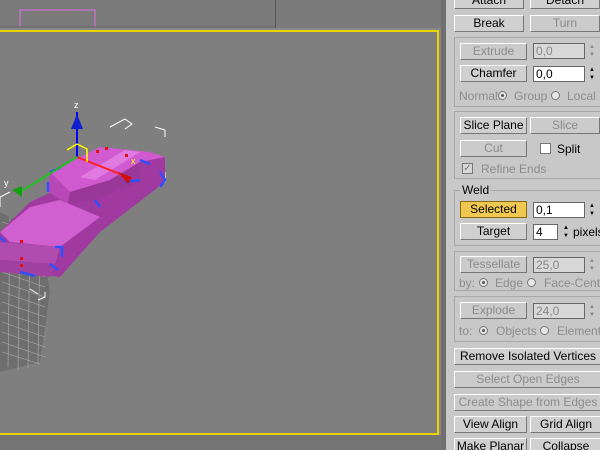 This screenshot has width=600, height=450. I want to click on remove-isolated-vertices-button: Remove Isolated Vertices, so click(527, 356).